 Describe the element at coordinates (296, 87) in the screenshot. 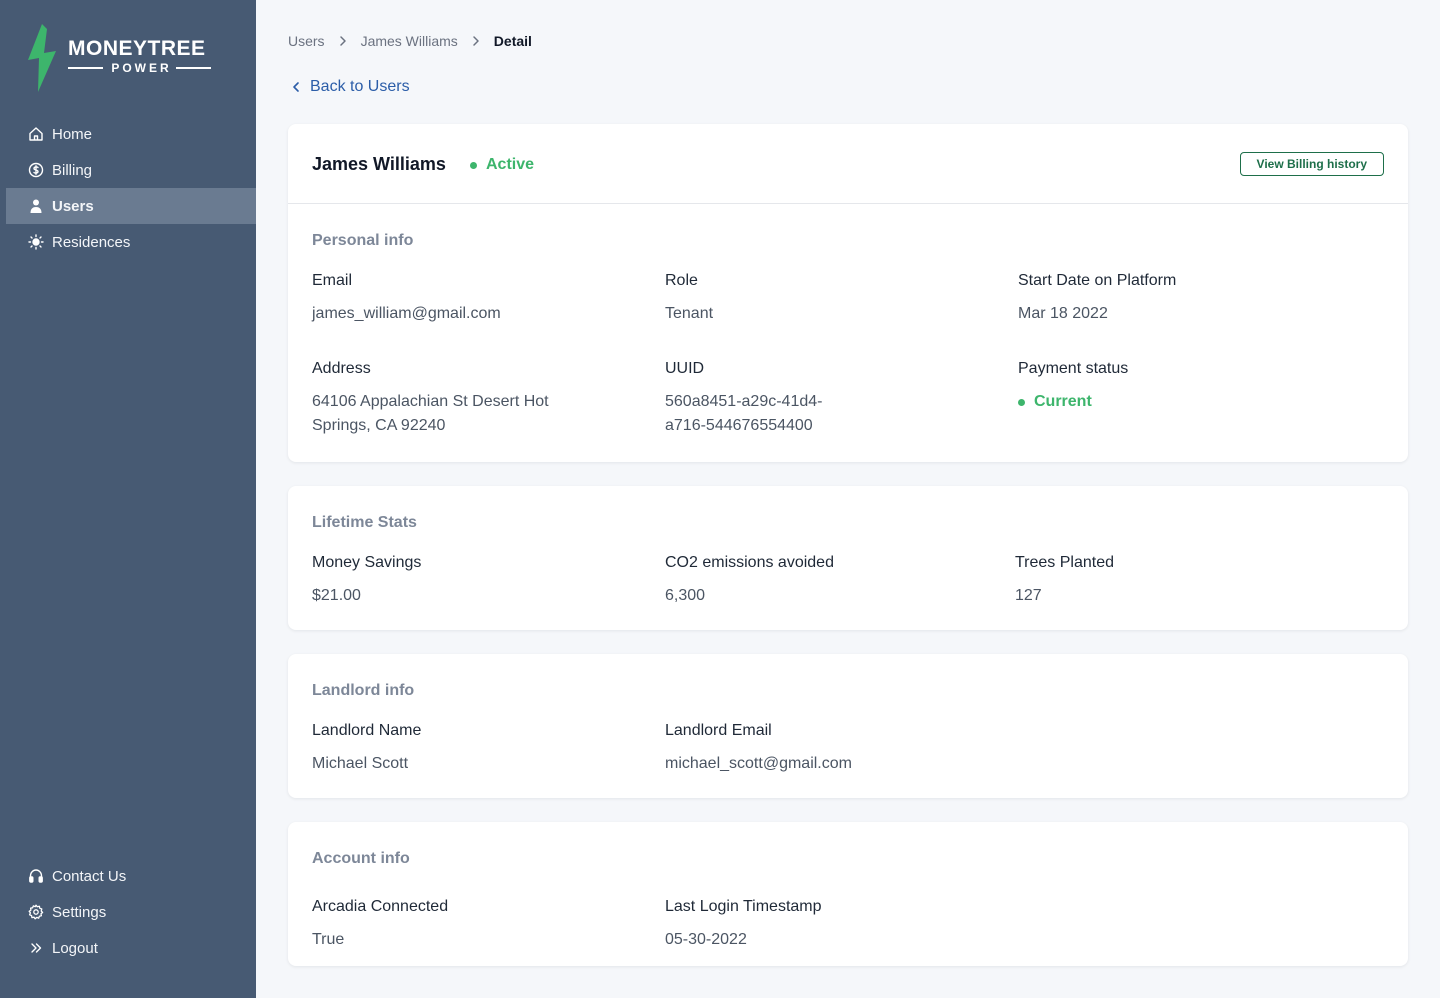

I see `chevron-left-icon` at that location.